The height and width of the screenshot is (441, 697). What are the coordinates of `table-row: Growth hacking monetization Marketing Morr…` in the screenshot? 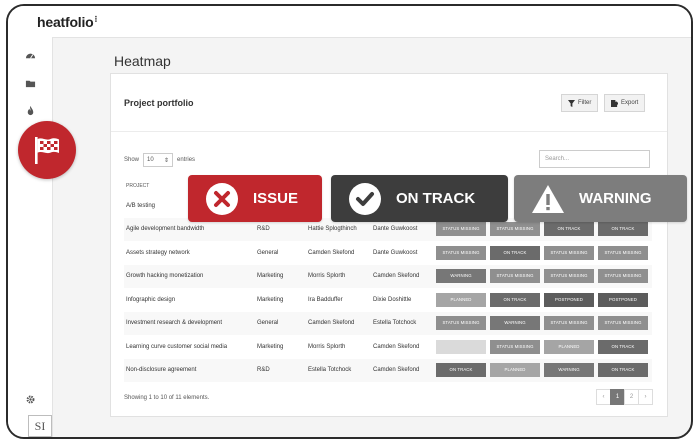 It's located at (388, 276).